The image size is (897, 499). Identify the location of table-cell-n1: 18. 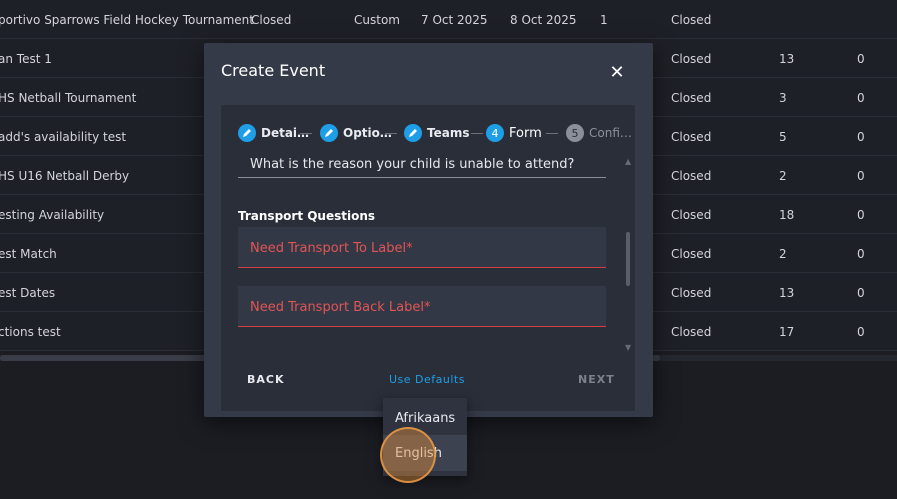
(787, 215).